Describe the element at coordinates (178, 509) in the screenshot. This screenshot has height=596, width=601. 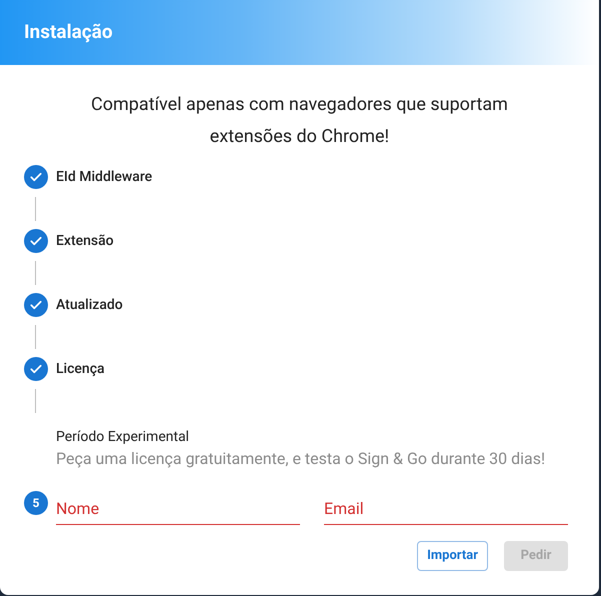
I see `text-field: Nome` at that location.